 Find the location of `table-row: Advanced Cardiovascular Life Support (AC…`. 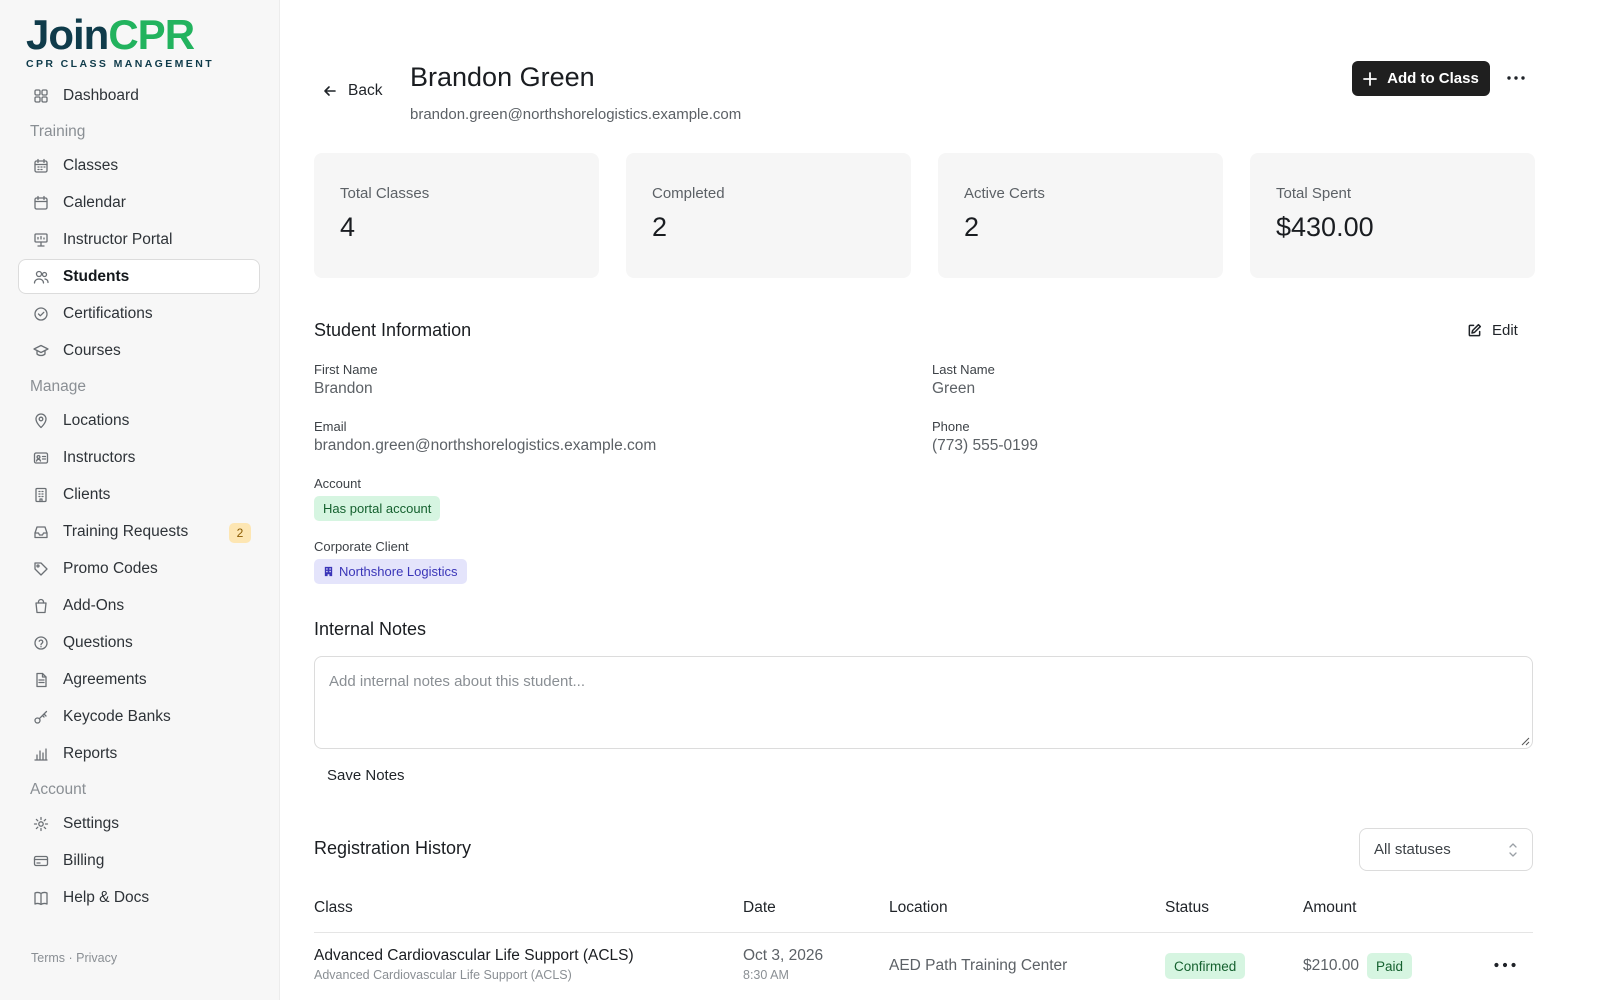

table-row: Advanced Cardiovascular Life Support (AC… is located at coordinates (923, 967).